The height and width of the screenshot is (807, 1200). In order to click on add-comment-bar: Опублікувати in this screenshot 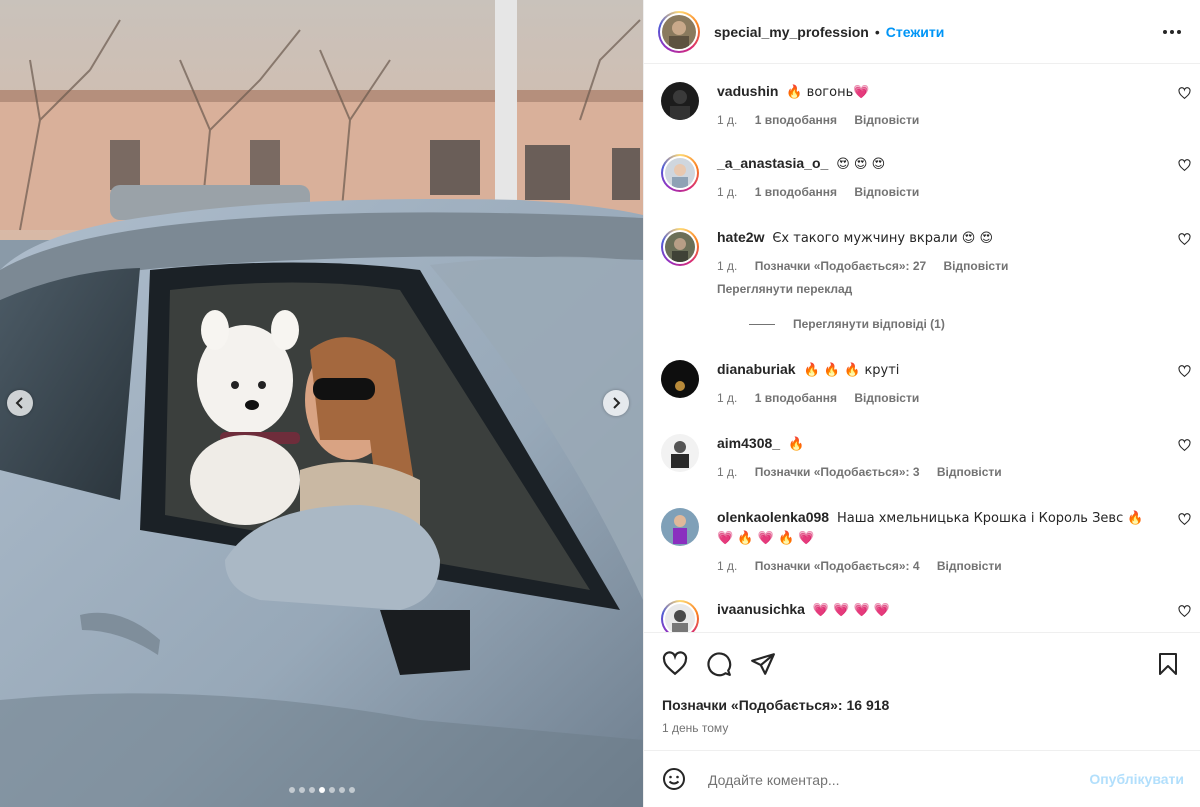, I will do `click(922, 778)`.